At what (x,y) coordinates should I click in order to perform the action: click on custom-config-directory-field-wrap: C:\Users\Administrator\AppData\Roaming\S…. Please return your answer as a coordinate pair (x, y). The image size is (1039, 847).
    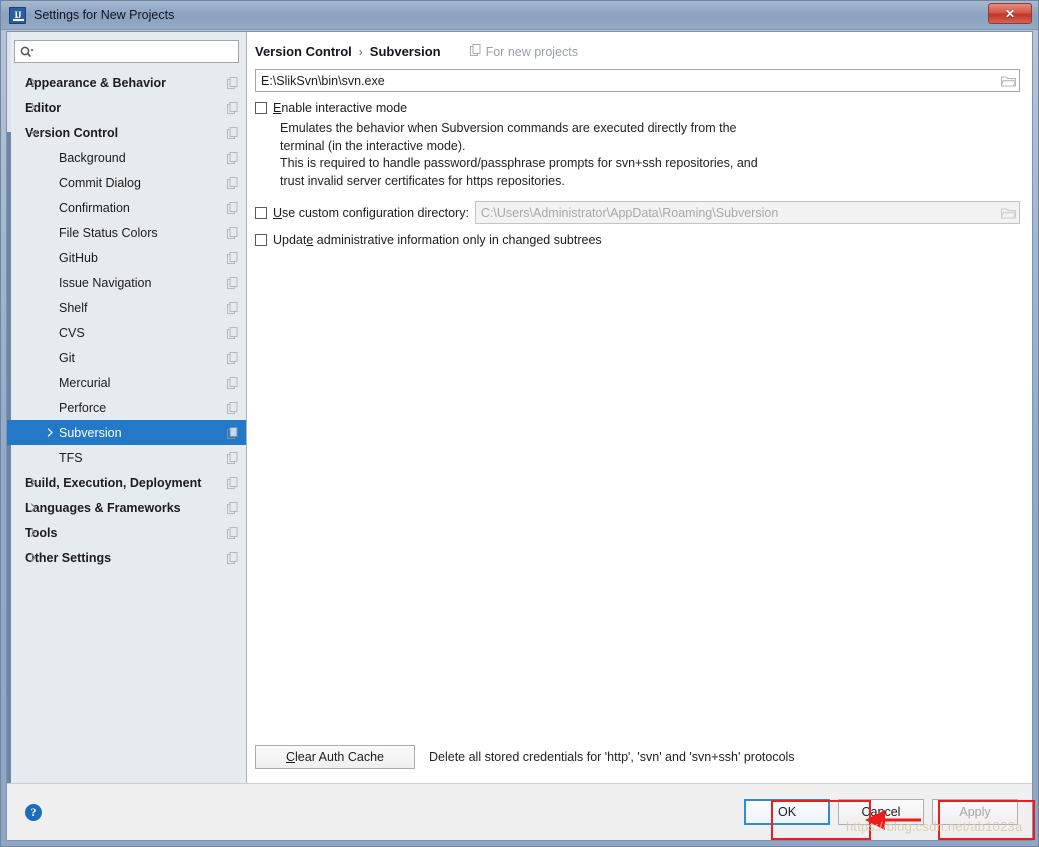
    Looking at the image, I should click on (747, 212).